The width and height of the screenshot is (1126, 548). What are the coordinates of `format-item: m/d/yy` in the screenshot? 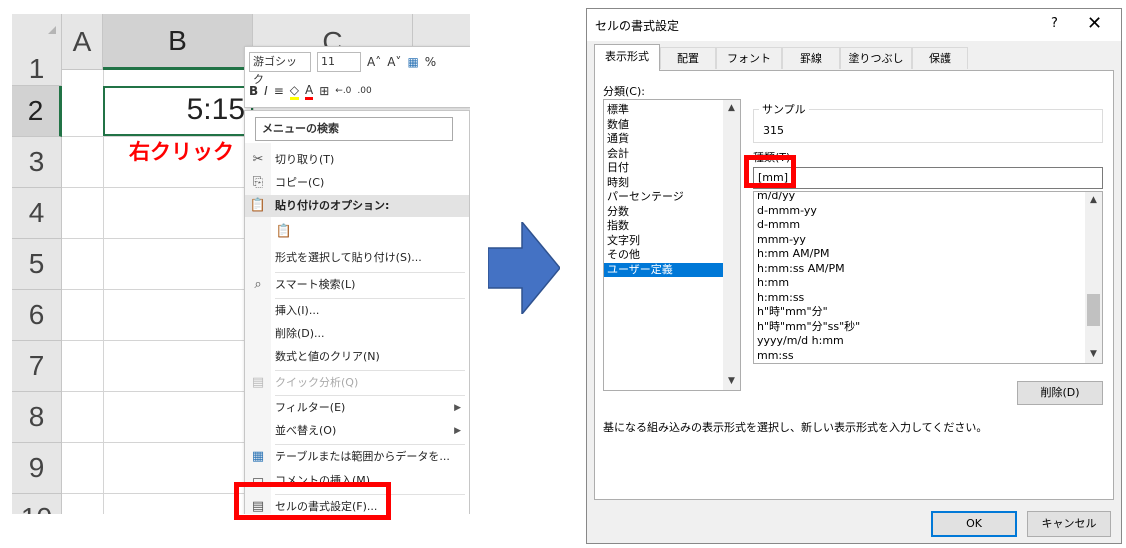 It's located at (928, 198).